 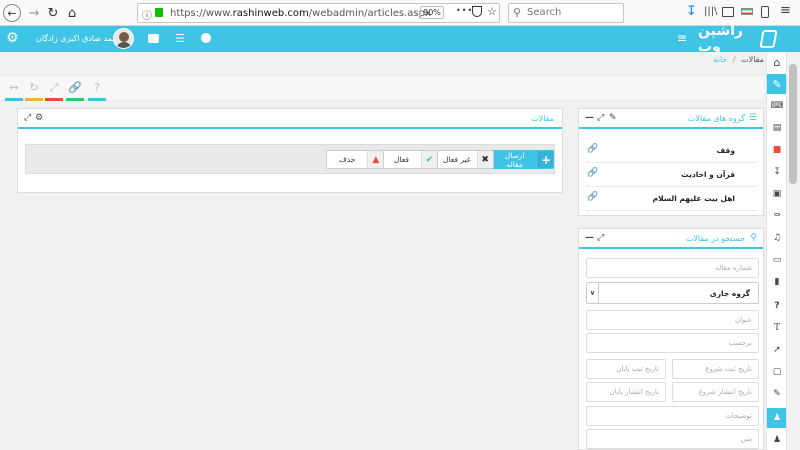 I want to click on browser-search-box: ⚲, so click(x=566, y=13).